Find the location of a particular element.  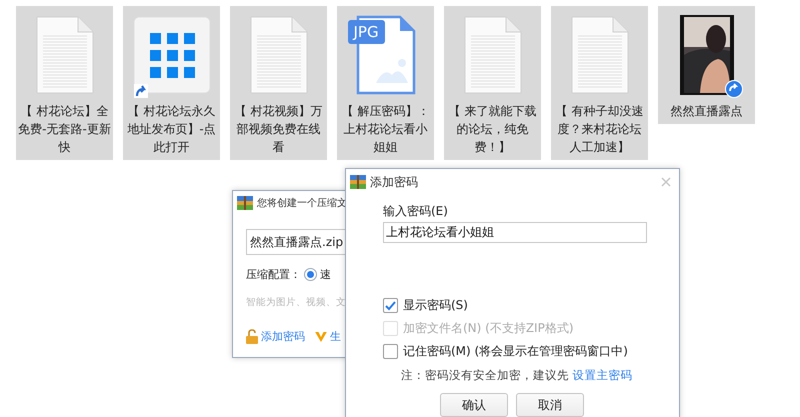

share-badge-icon is located at coordinates (733, 89).